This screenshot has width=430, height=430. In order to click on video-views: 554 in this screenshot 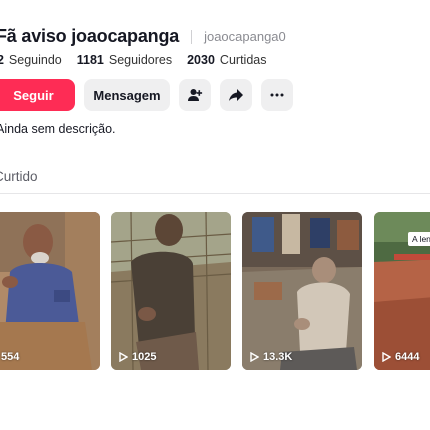, I will do `click(9, 357)`.